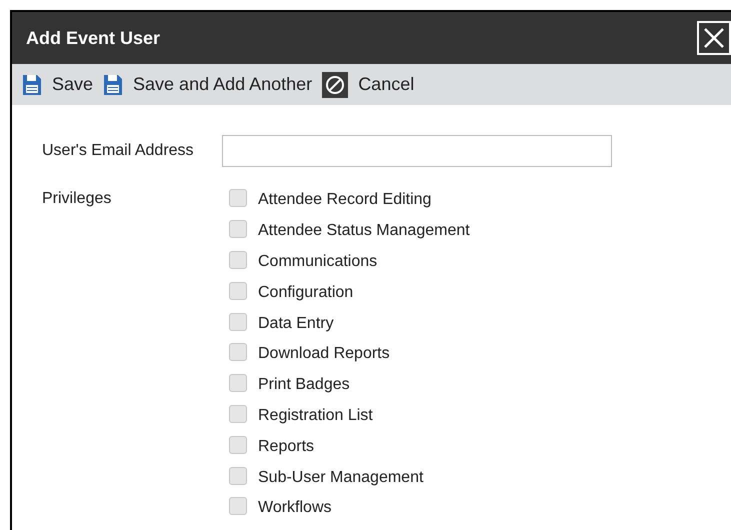 The image size is (731, 530). Describe the element at coordinates (335, 85) in the screenshot. I see `cancel-icon` at that location.